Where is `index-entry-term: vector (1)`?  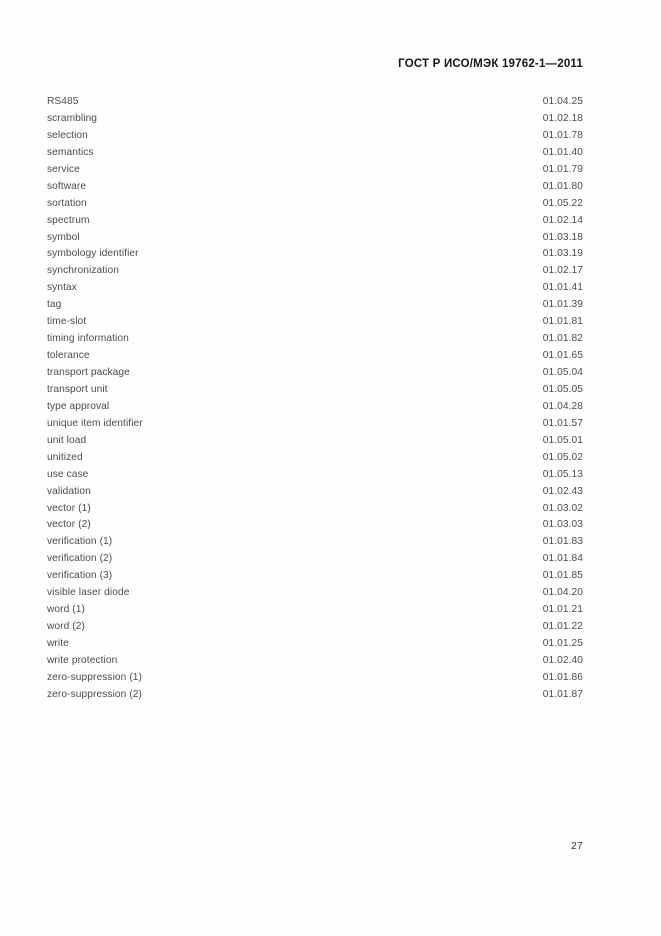 index-entry-term: vector (1) is located at coordinates (69, 508).